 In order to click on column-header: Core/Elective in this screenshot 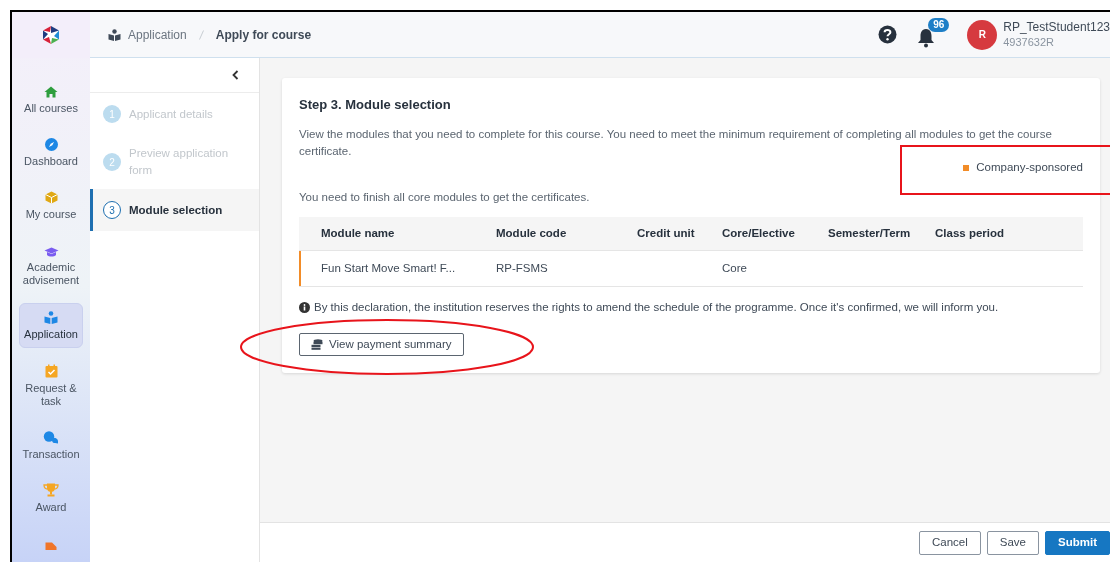, I will do `click(759, 233)`.